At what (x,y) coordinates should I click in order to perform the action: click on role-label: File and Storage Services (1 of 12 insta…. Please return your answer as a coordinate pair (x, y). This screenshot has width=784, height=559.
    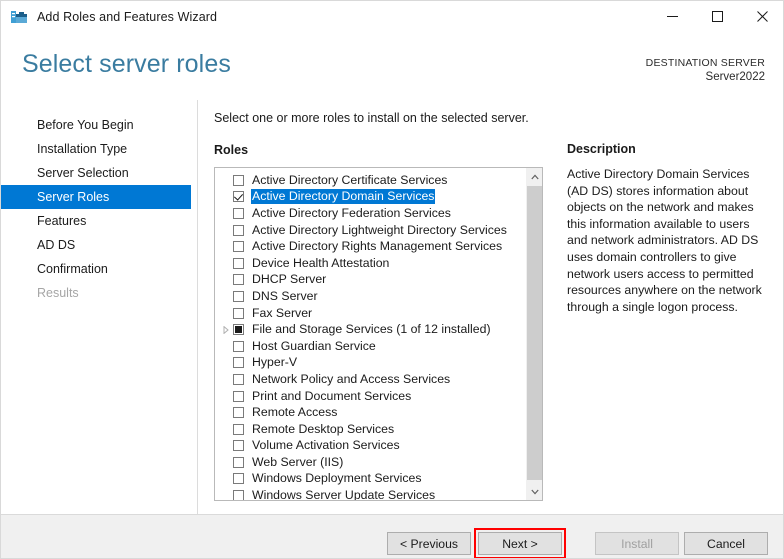
    Looking at the image, I should click on (371, 329).